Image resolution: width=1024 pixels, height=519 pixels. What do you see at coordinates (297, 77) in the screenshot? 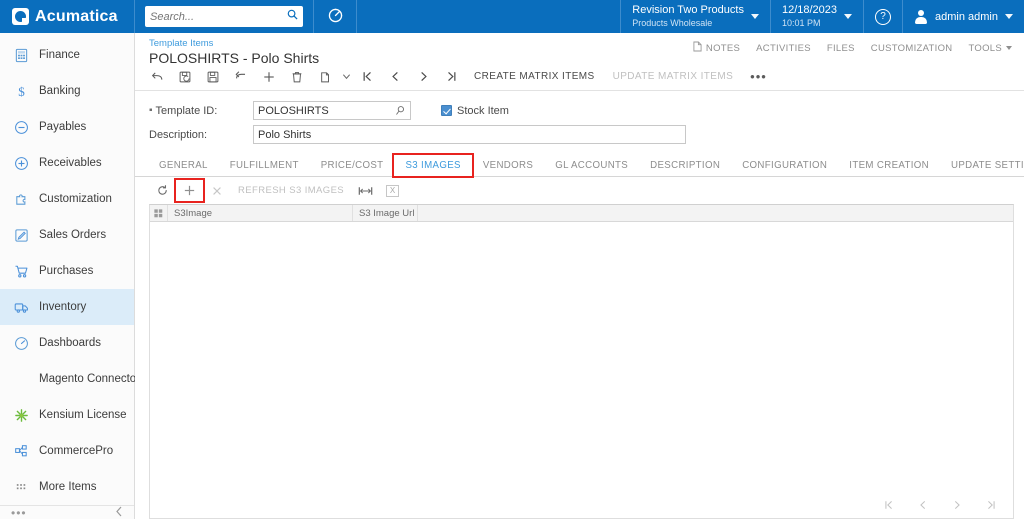
I see `delete-record-icon` at bounding box center [297, 77].